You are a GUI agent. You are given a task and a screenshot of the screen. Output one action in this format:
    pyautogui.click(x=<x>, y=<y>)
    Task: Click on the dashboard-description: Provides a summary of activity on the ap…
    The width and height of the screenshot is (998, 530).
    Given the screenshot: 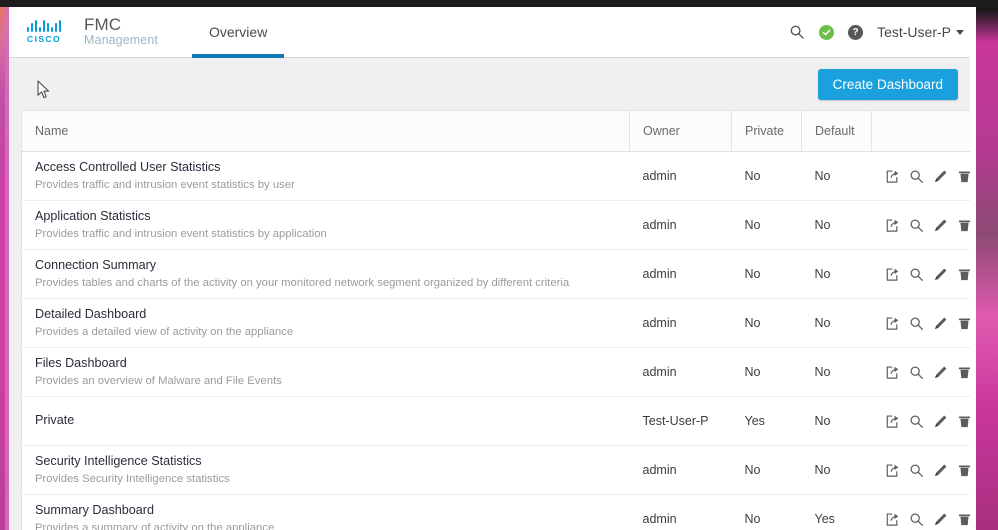 What is the action you would take?
    pyautogui.click(x=155, y=525)
    